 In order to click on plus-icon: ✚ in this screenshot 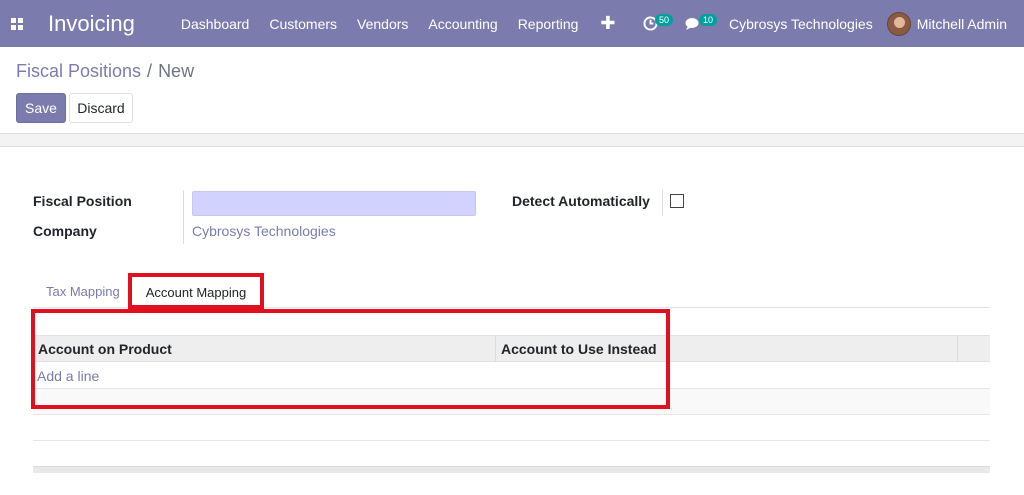, I will do `click(607, 23)`.